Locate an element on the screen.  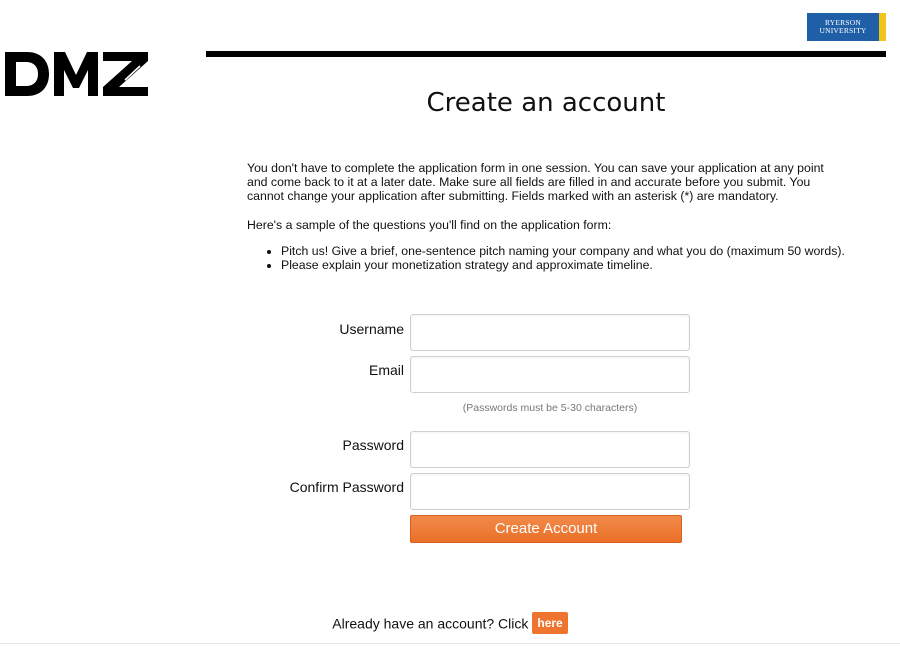
ryerson-university-logo: RYERSON UNIVERSITY is located at coordinates (846, 27).